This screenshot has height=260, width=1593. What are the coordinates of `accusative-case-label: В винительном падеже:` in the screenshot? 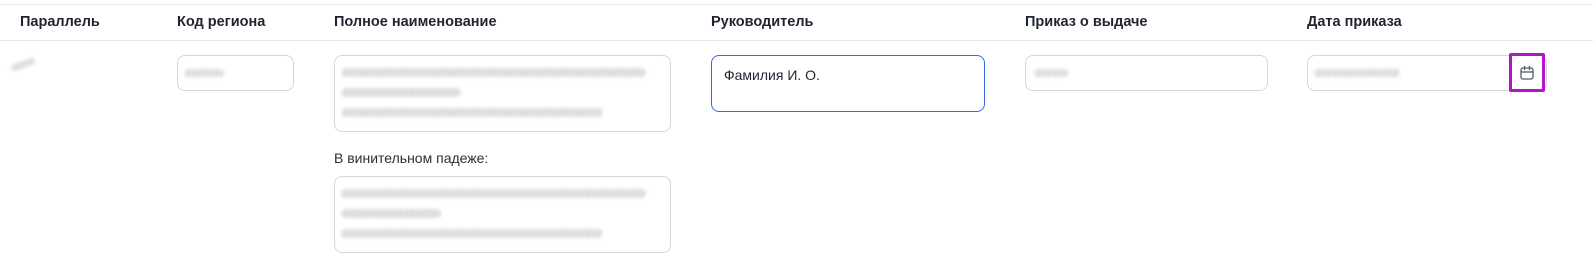 It's located at (411, 158).